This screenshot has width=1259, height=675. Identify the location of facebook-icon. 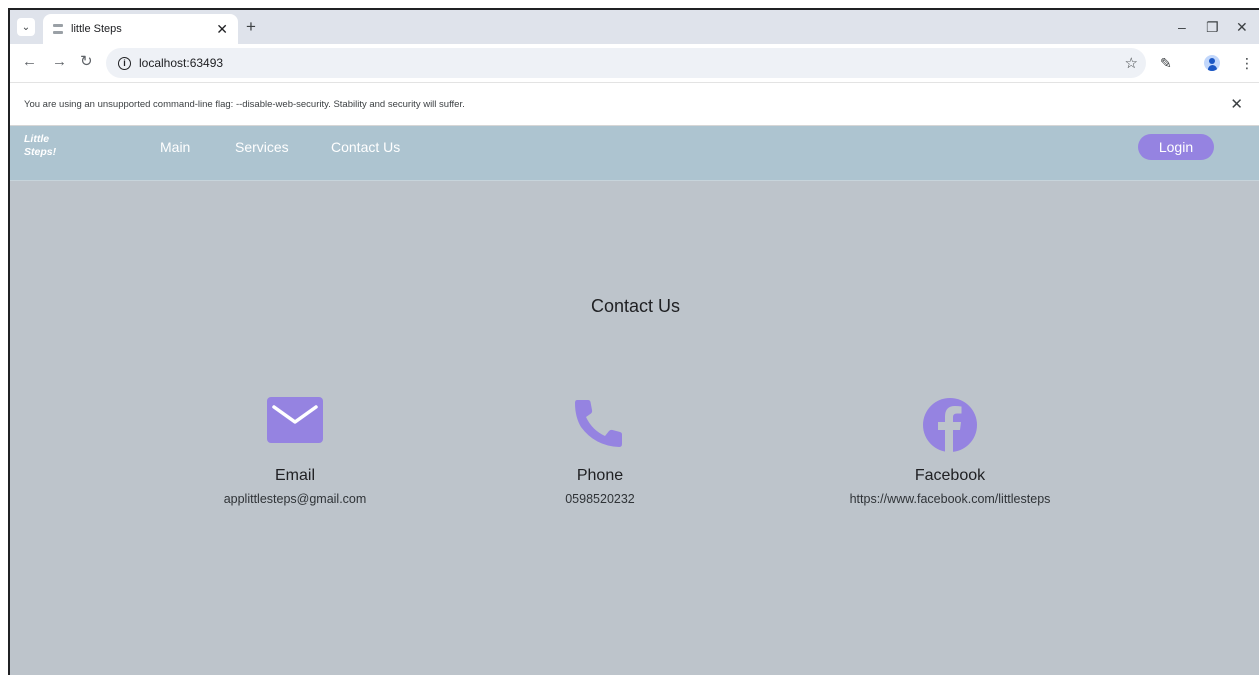
(950, 425).